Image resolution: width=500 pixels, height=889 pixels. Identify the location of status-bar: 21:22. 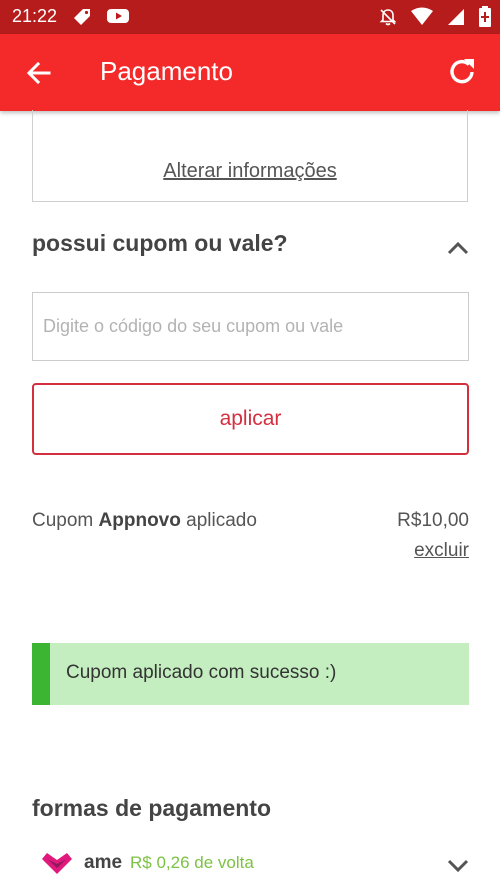
(250, 17).